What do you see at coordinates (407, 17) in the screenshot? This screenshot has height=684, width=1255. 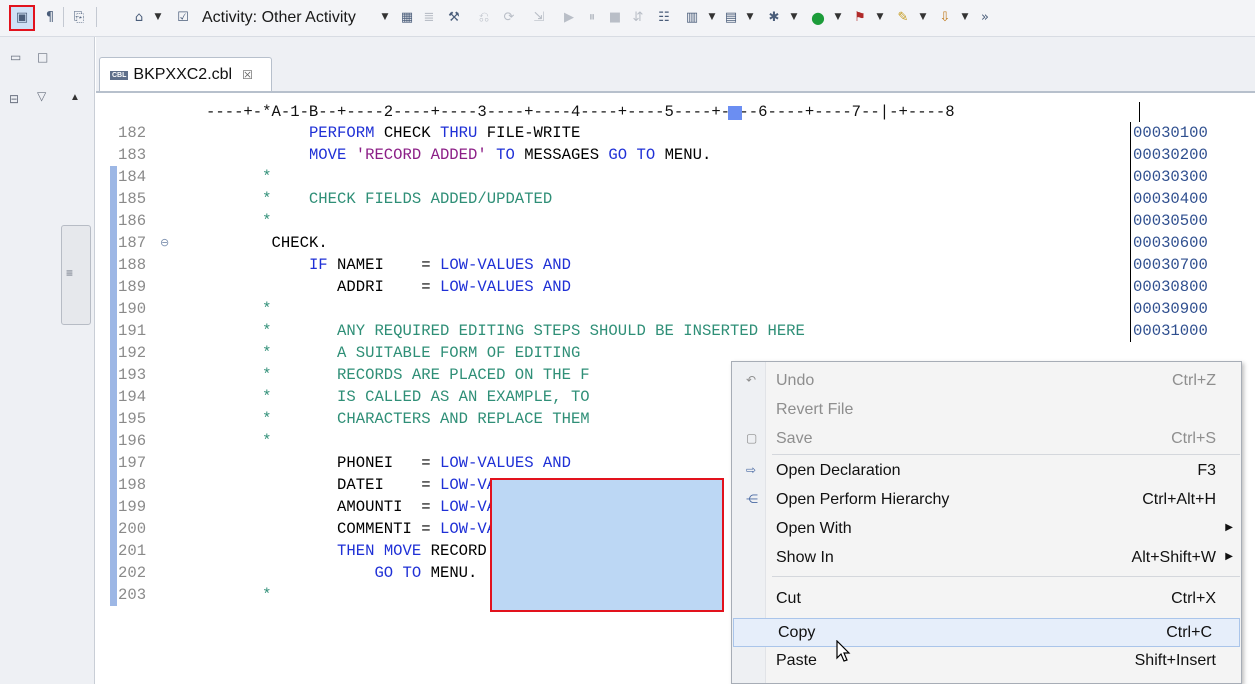 I see `task-list-button: ▦` at bounding box center [407, 17].